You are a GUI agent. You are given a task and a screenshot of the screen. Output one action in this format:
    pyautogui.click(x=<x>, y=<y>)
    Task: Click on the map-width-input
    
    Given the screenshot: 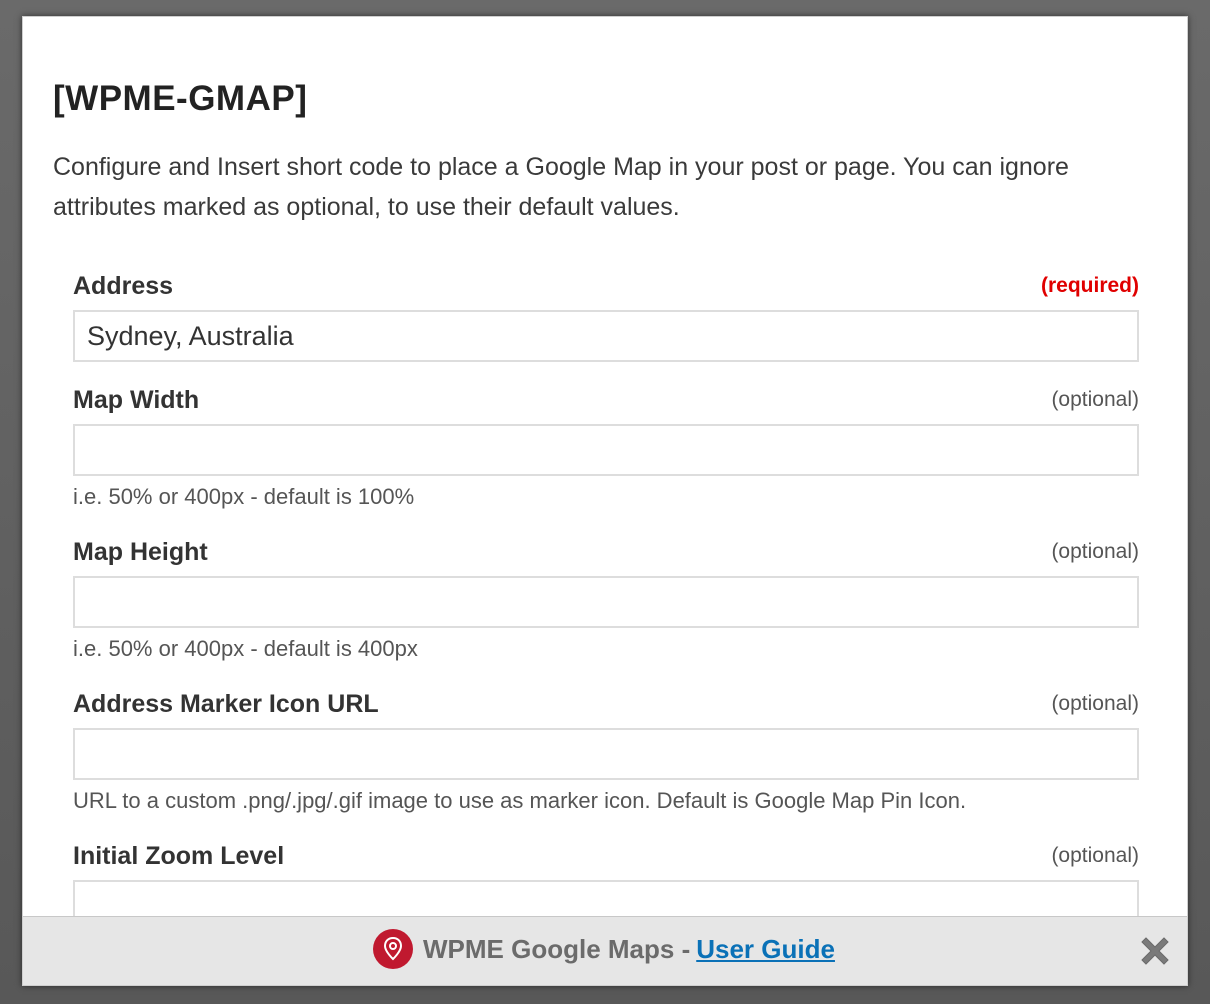 What is the action you would take?
    pyautogui.click(x=606, y=450)
    